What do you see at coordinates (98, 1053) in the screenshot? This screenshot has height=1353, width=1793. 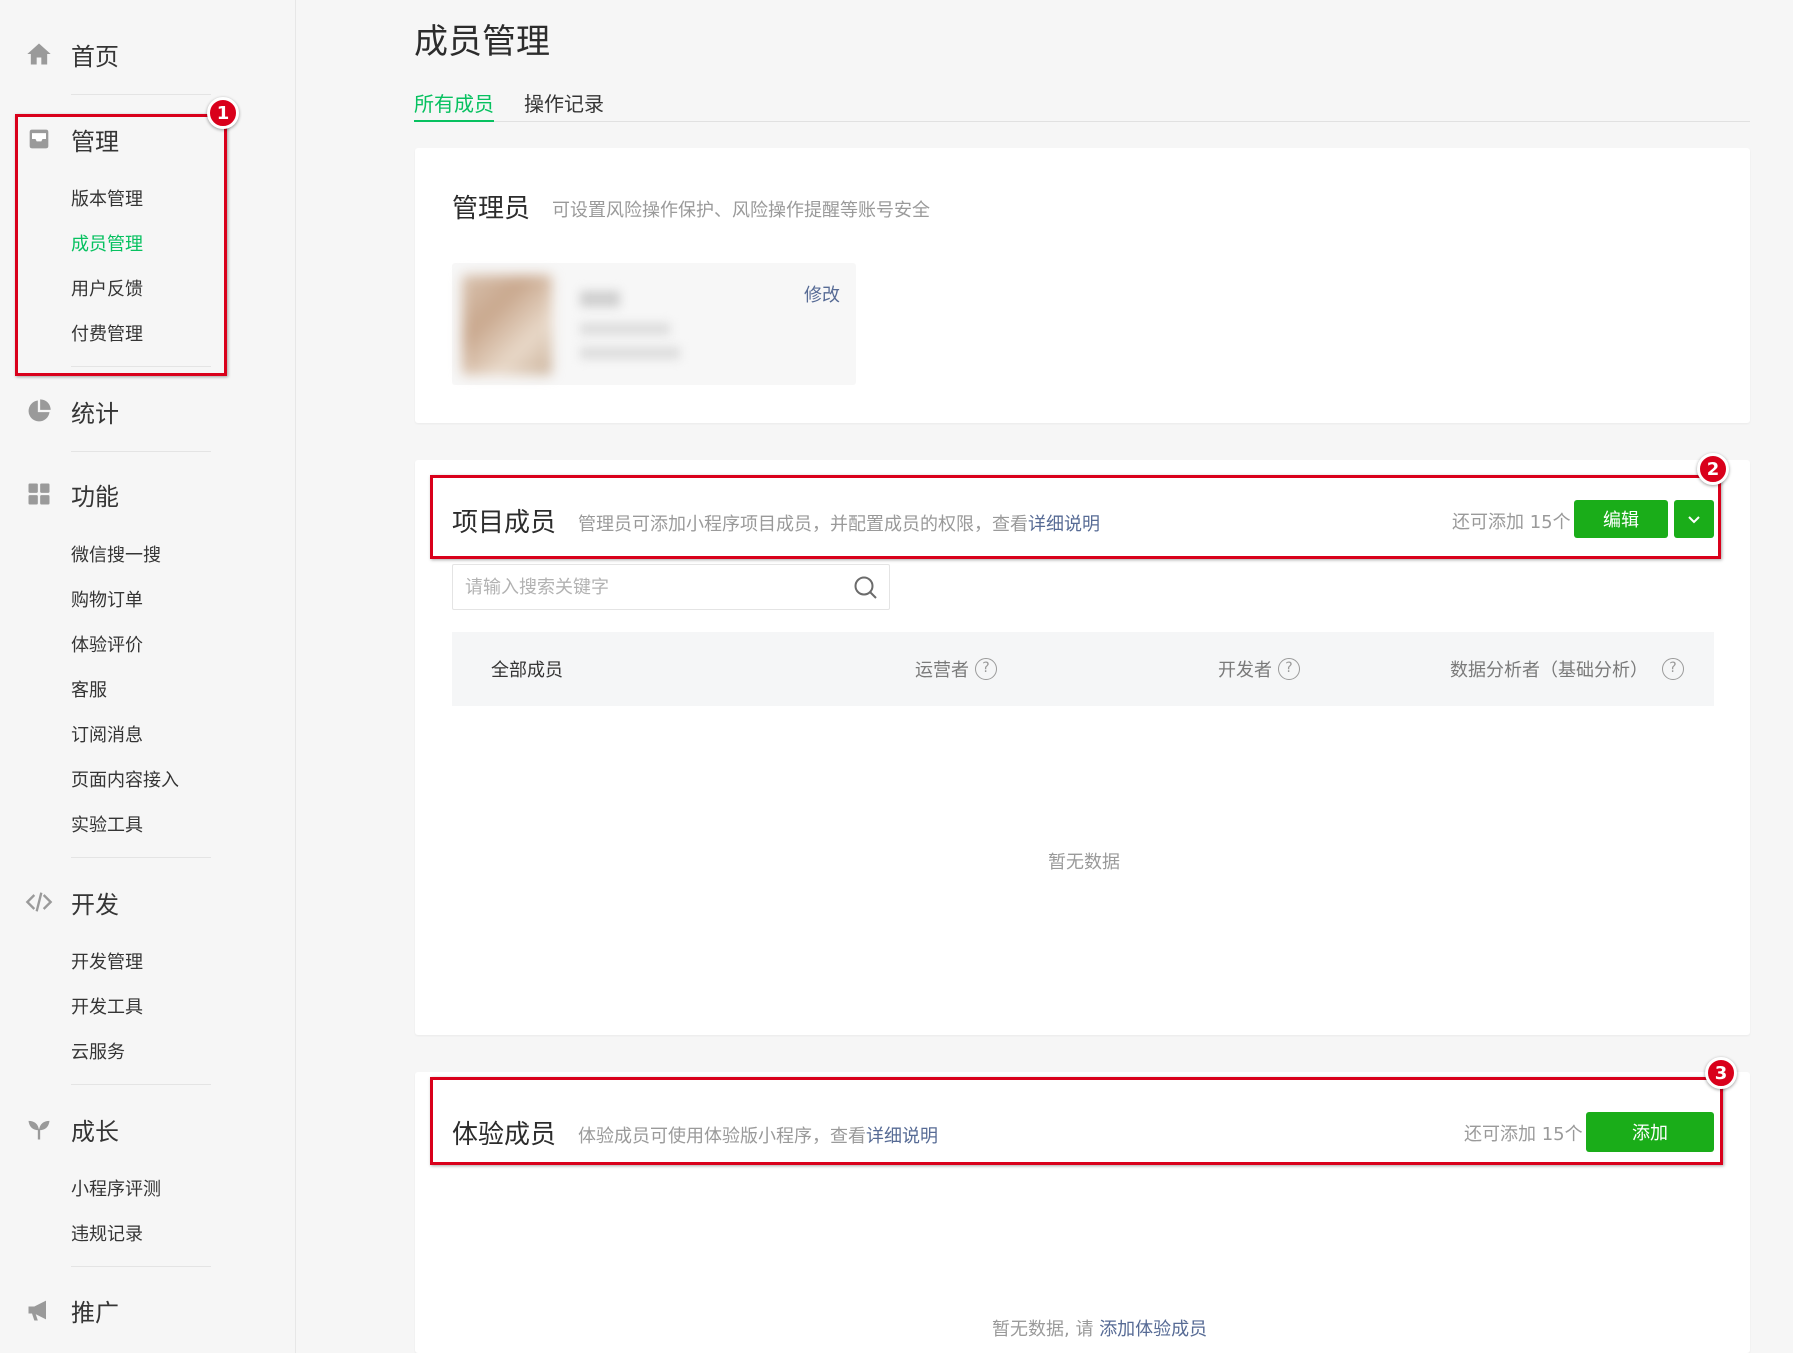 I see `sidebar-item-cloud: 云服务` at bounding box center [98, 1053].